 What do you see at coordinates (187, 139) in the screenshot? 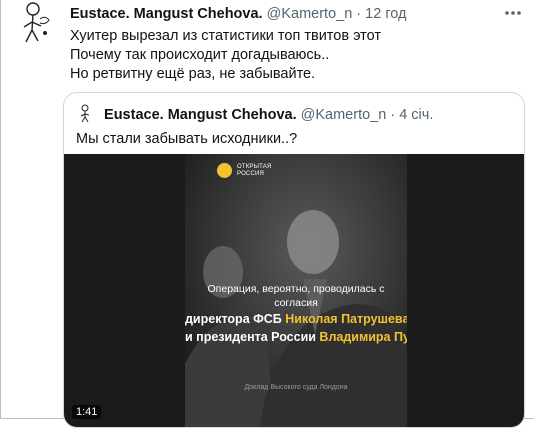
I see `quoted-text: Мы стали забывать исходники..?` at bounding box center [187, 139].